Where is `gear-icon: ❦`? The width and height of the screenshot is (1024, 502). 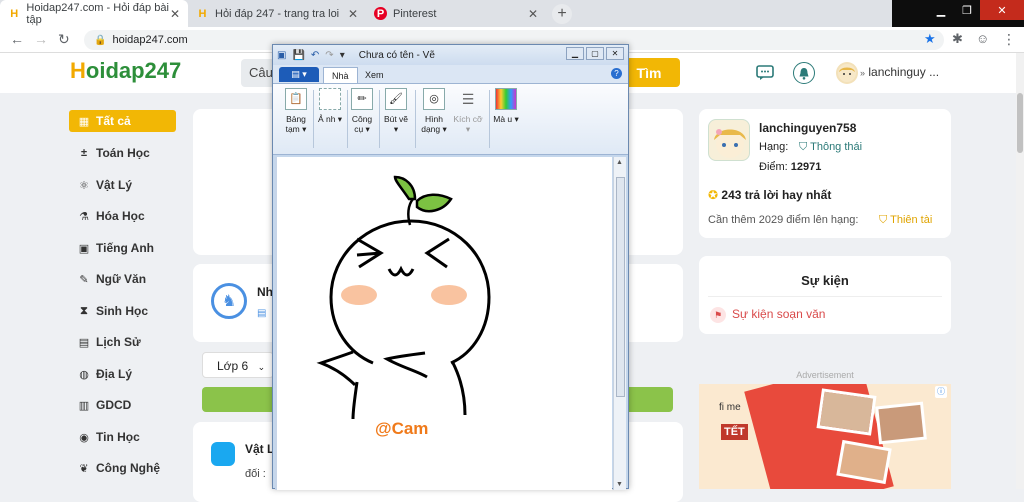
gear-icon: ❦ is located at coordinates (84, 468).